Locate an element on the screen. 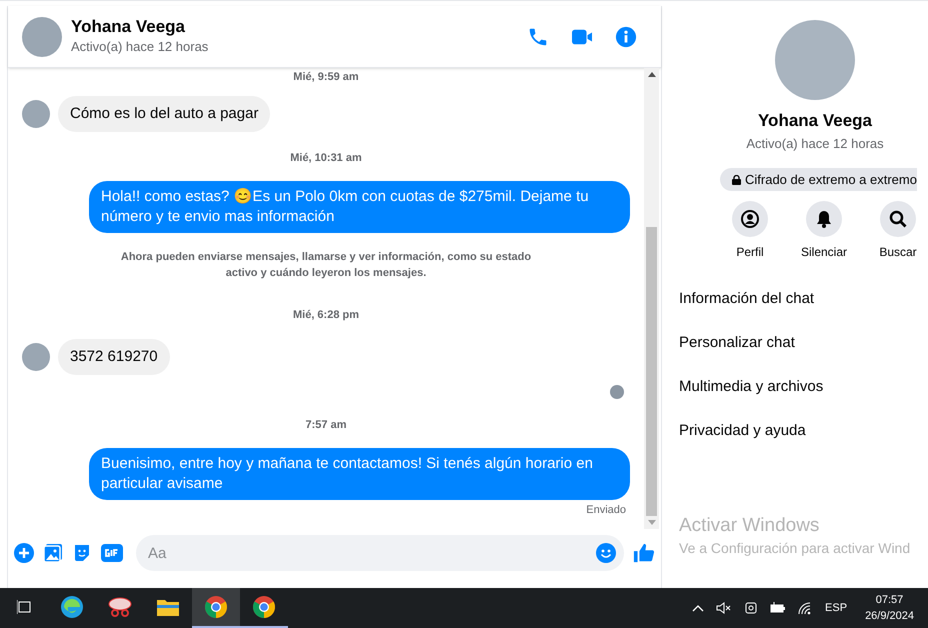  outgoing-message: Buenisimo, entre hoy y mañana te contactamos! Si tenés algún horario en particular avisame is located at coordinates (359, 474).